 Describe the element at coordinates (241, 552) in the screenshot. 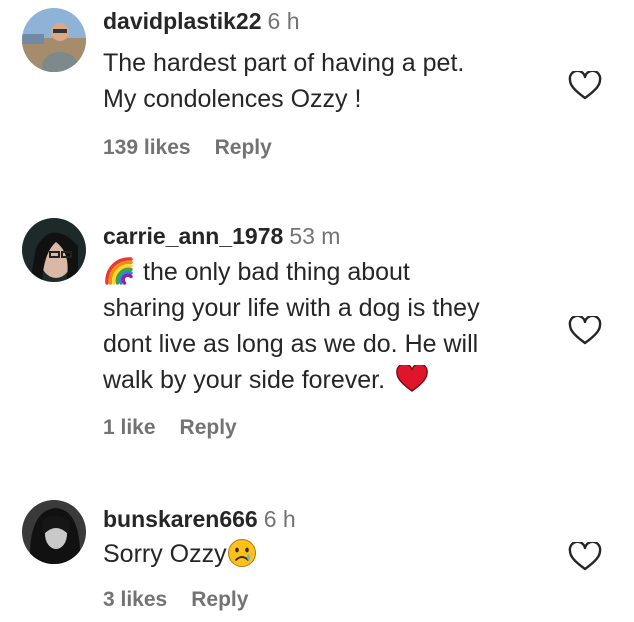

I see `crying-face-emoji` at that location.